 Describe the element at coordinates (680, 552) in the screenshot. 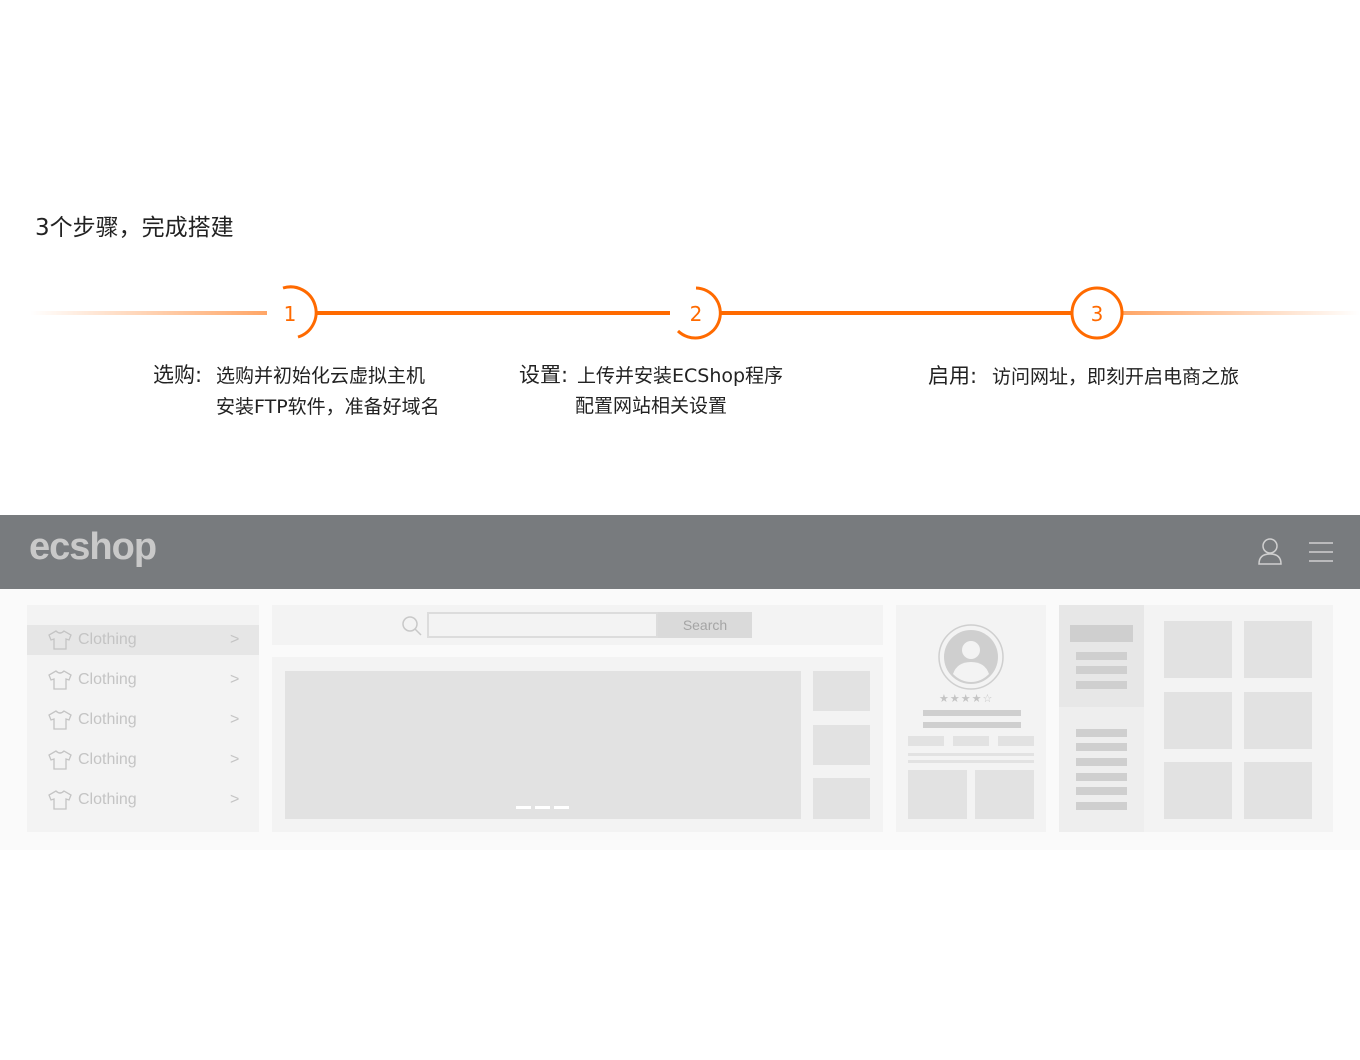

I see `mockup-header` at that location.